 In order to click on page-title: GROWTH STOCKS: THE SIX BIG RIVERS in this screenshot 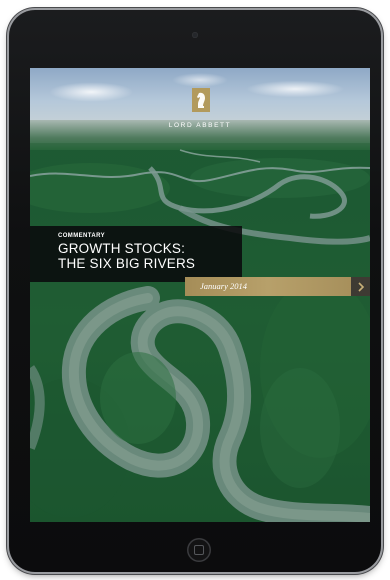, I will do `click(126, 256)`.